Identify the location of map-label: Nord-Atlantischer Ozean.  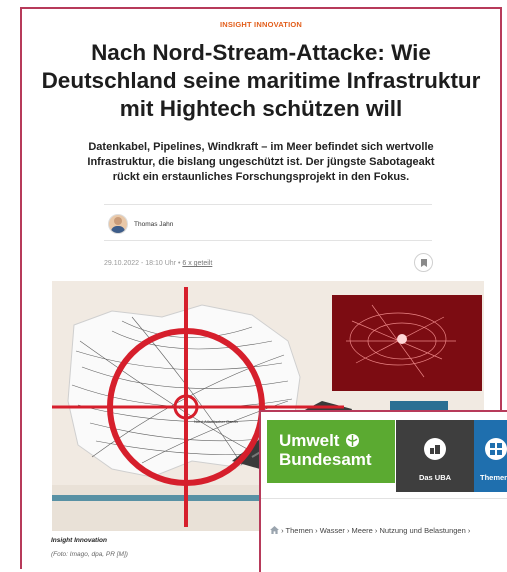
(216, 421).